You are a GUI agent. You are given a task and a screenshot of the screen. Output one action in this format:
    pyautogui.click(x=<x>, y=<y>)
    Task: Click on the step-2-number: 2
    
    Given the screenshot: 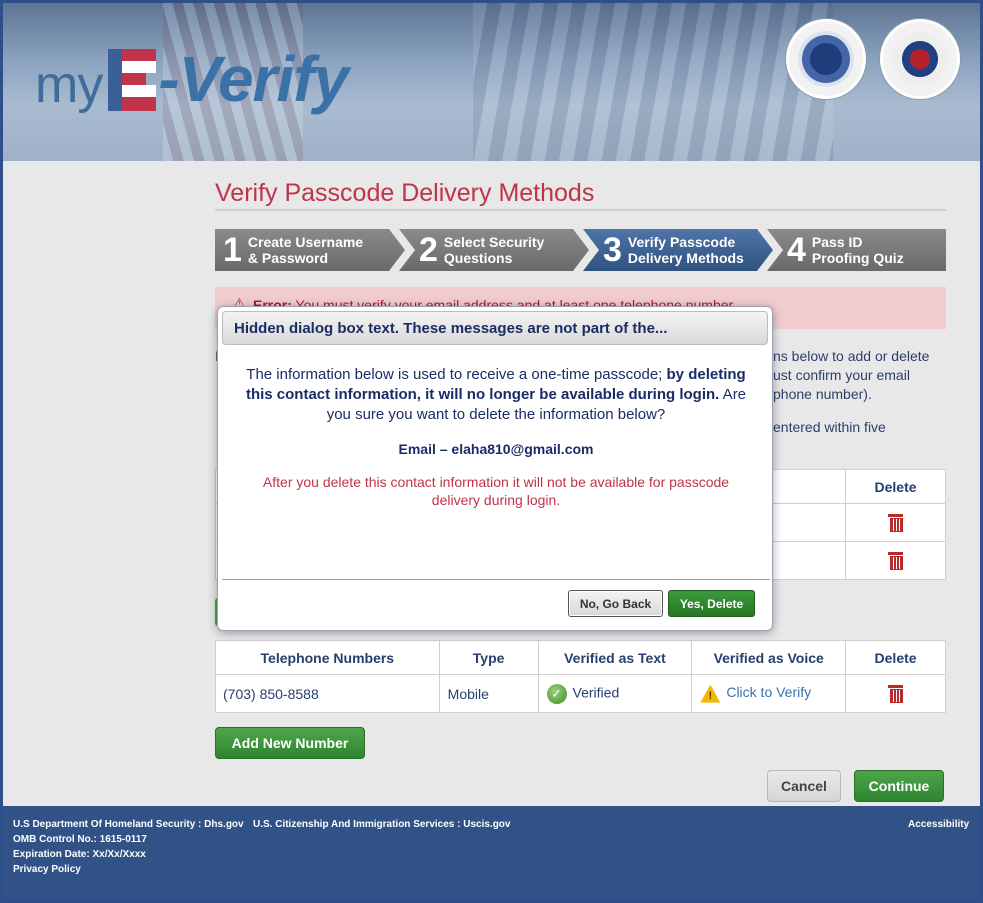 What is the action you would take?
    pyautogui.click(x=428, y=250)
    